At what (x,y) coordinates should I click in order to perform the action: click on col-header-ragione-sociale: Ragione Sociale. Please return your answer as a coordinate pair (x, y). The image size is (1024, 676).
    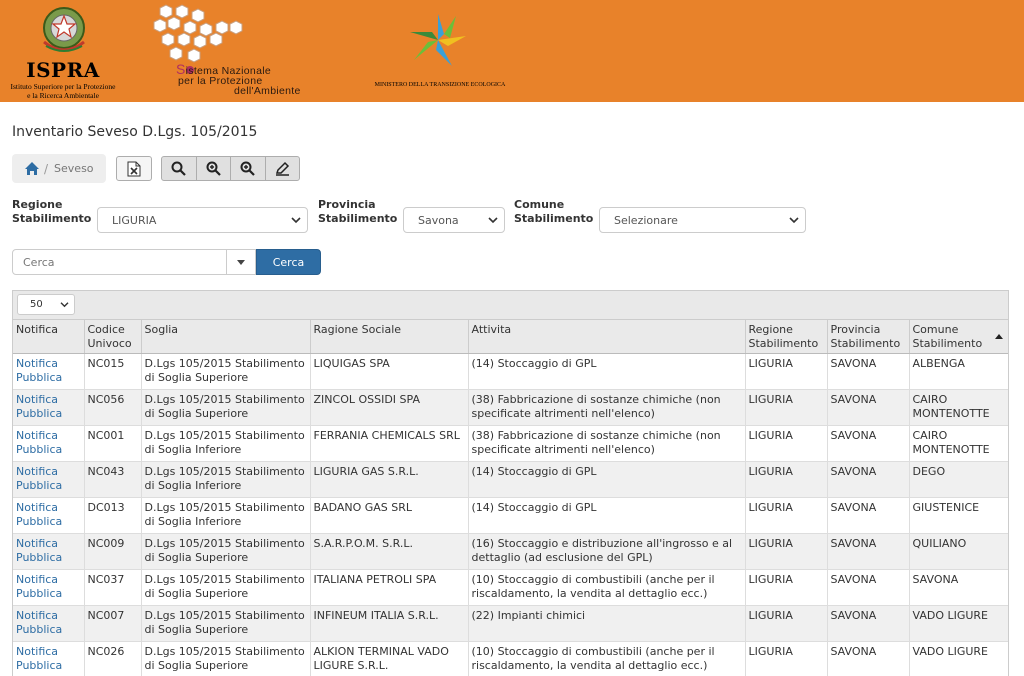
    Looking at the image, I should click on (389, 337).